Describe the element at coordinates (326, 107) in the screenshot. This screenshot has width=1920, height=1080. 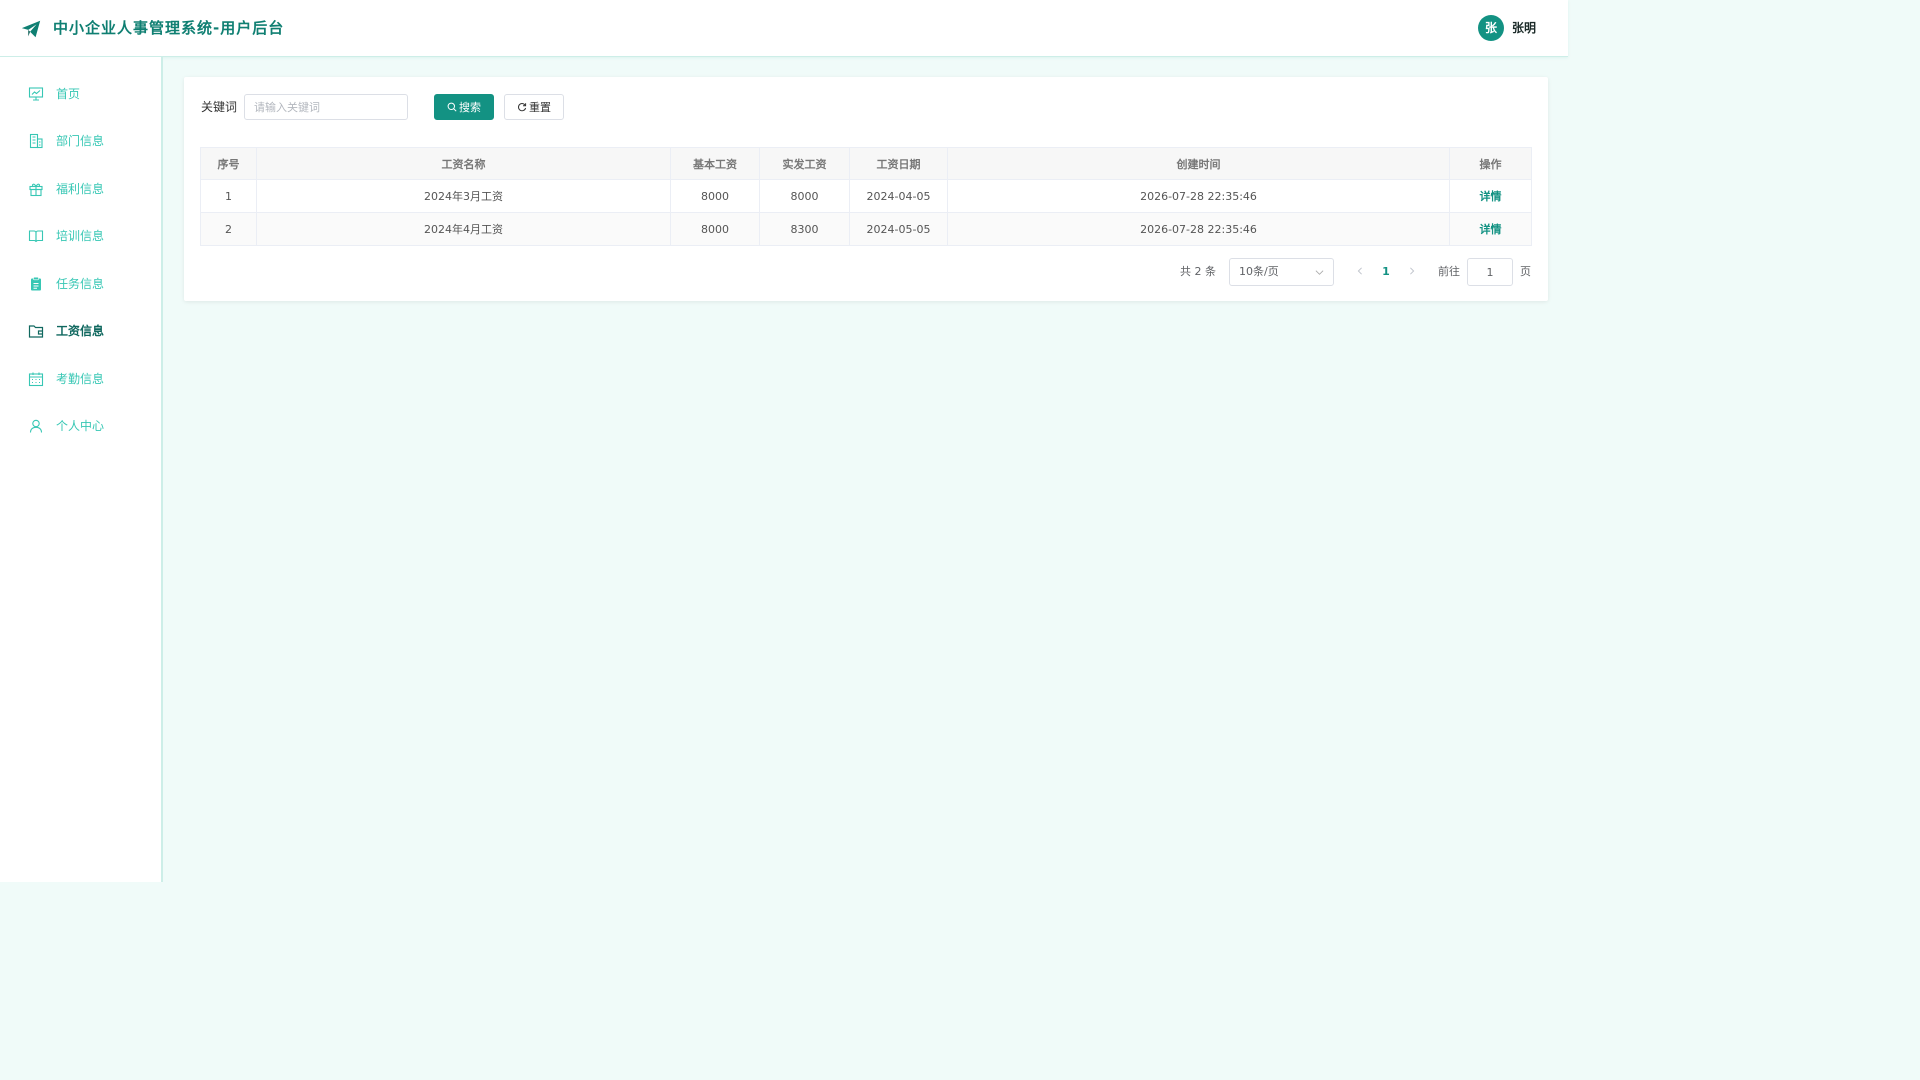
I see `keyword-input` at that location.